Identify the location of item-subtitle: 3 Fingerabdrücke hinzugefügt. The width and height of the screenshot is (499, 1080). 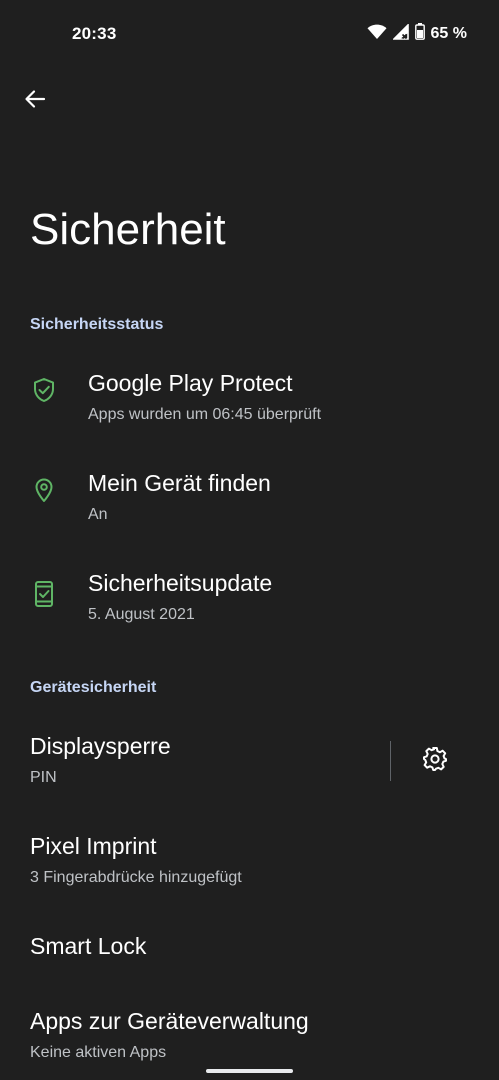
(136, 877).